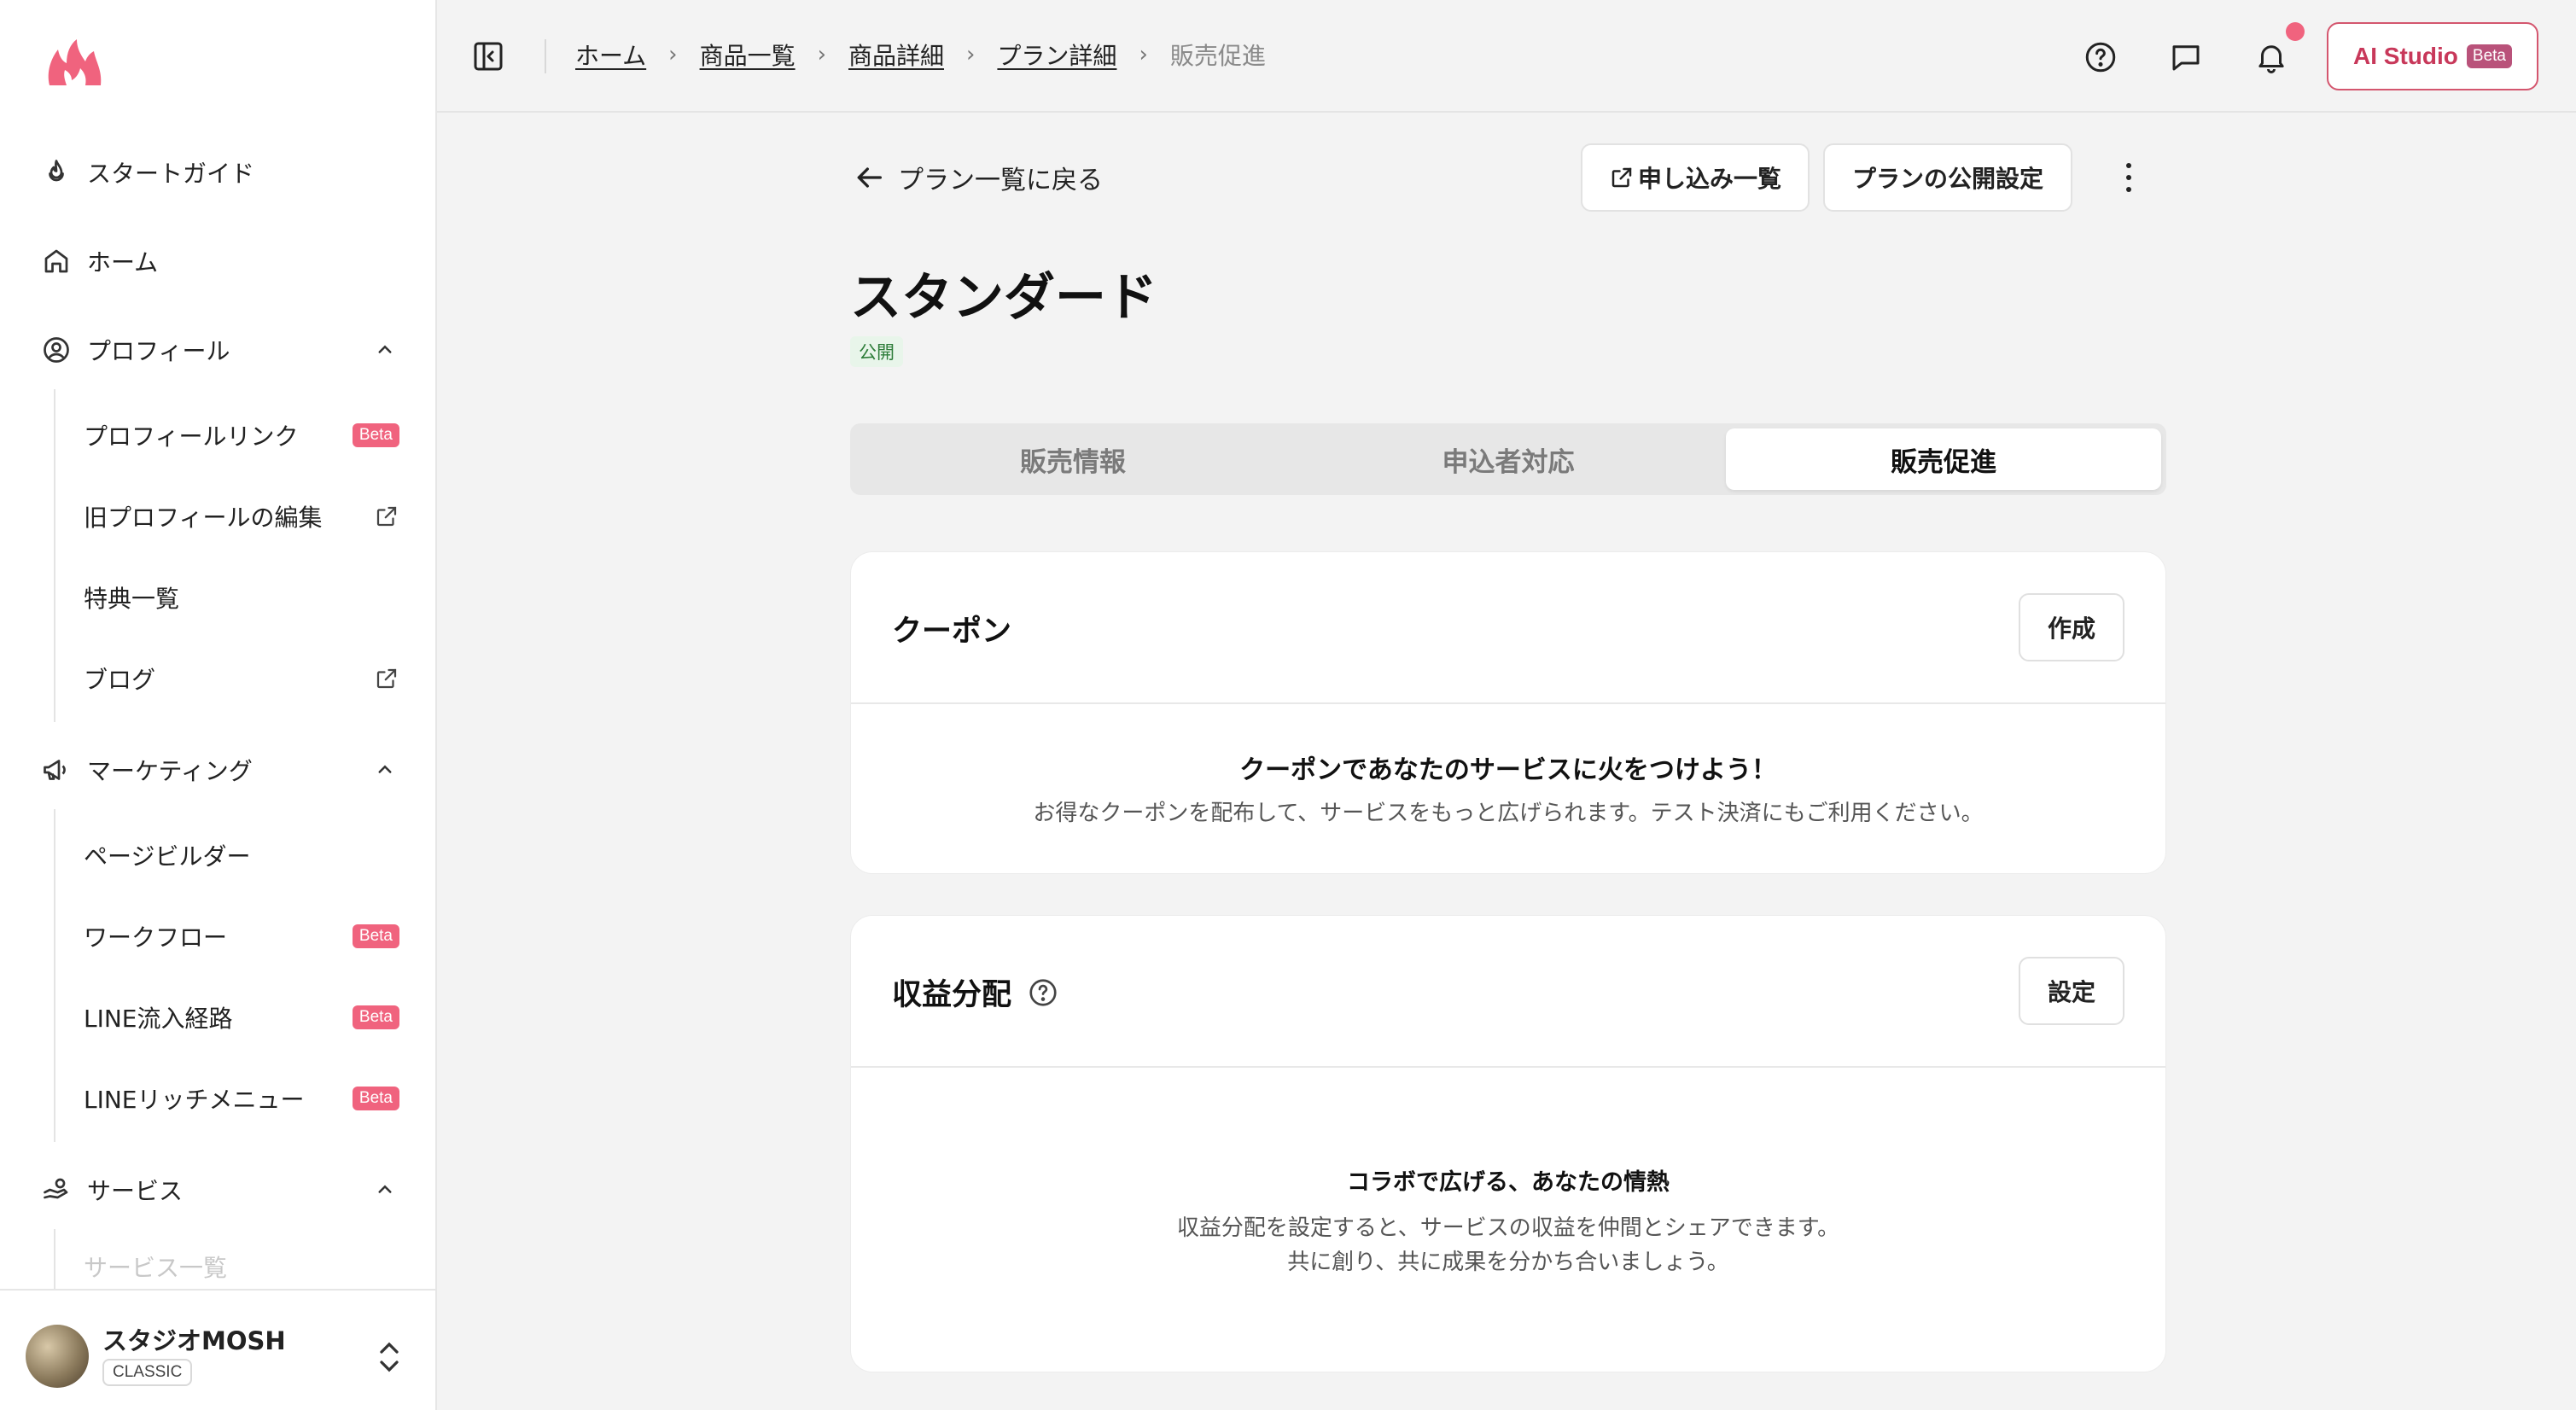  What do you see at coordinates (1508, 628) in the screenshot?
I see `card-header: クーポン 作成` at bounding box center [1508, 628].